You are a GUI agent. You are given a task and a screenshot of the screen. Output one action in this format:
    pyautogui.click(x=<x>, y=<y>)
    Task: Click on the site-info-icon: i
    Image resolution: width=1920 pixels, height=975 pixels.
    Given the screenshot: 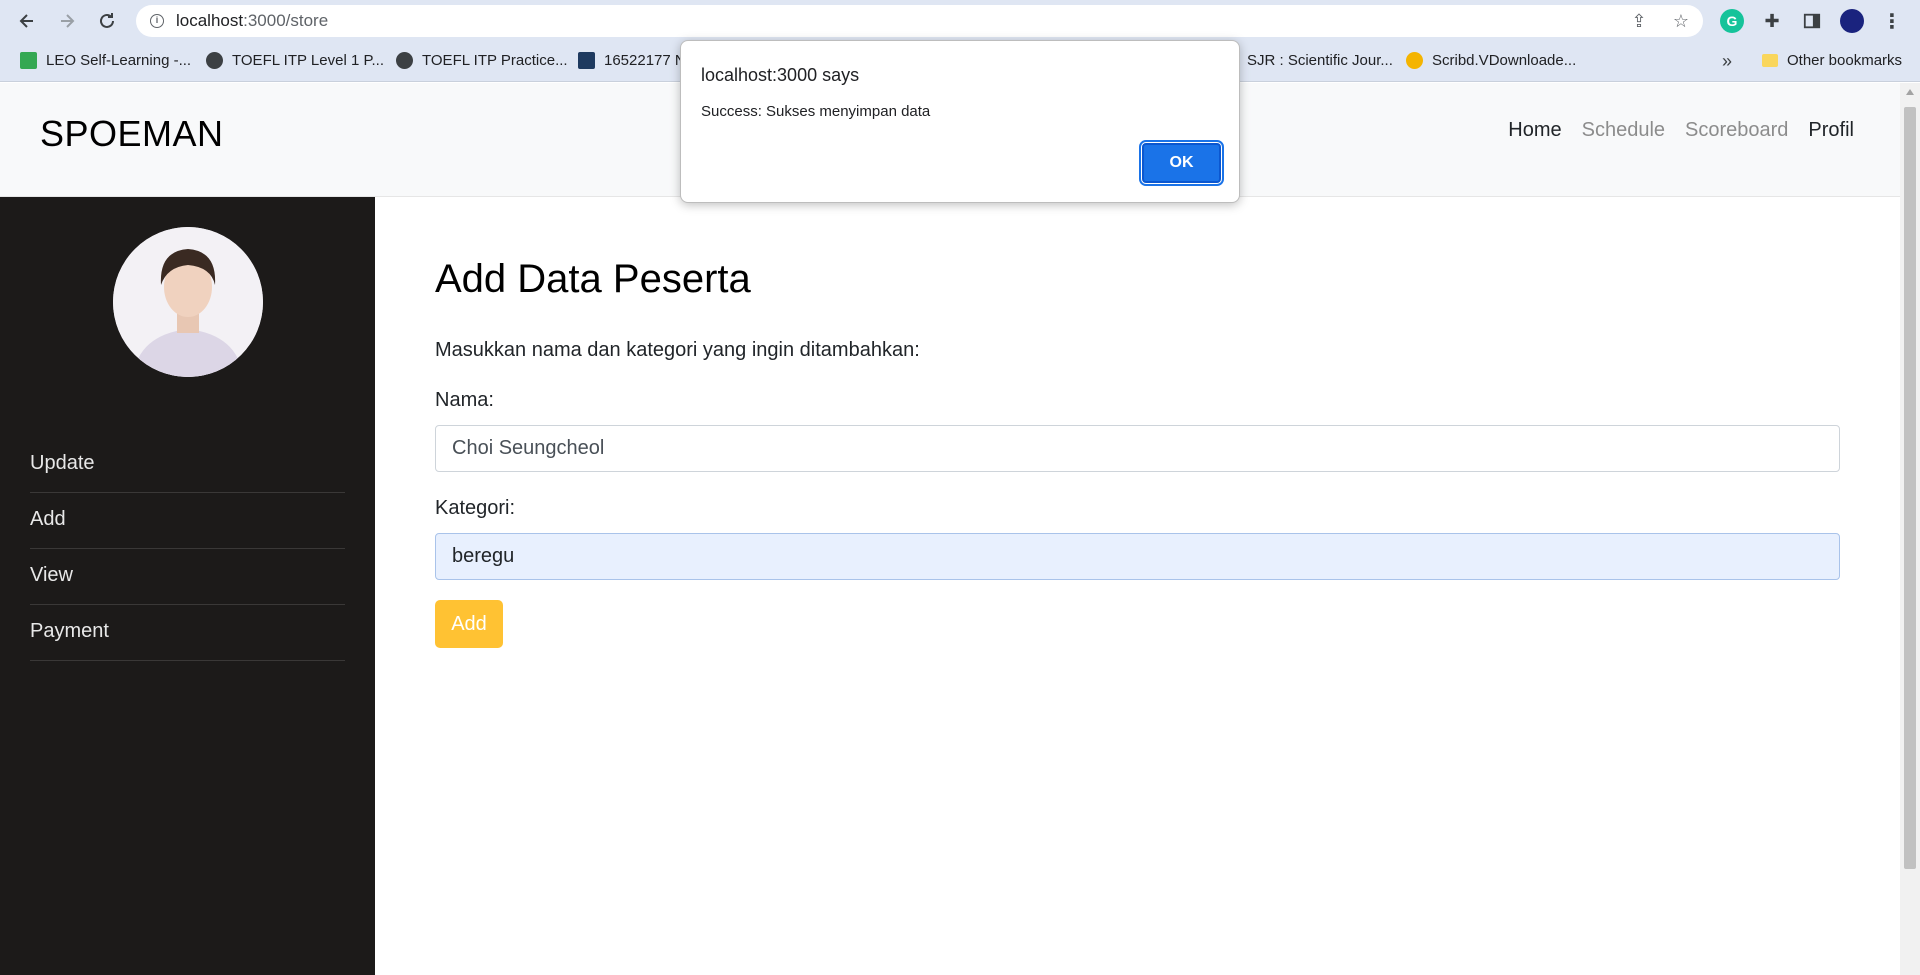 What is the action you would take?
    pyautogui.click(x=157, y=21)
    